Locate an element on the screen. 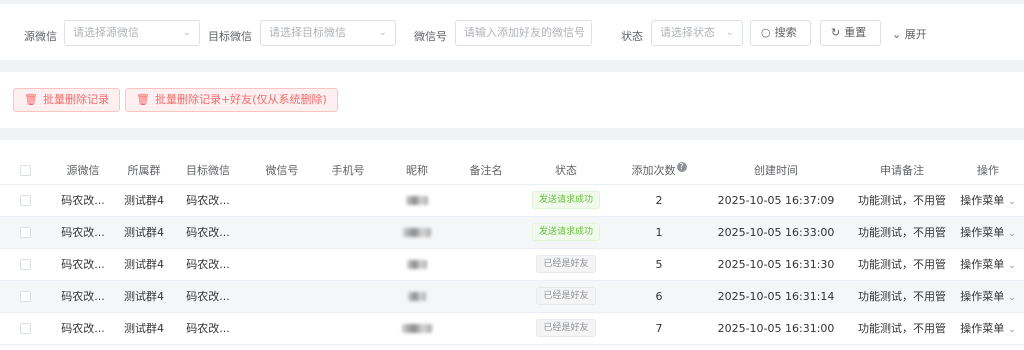  status-select: 请选择状态 ⌄ is located at coordinates (697, 33).